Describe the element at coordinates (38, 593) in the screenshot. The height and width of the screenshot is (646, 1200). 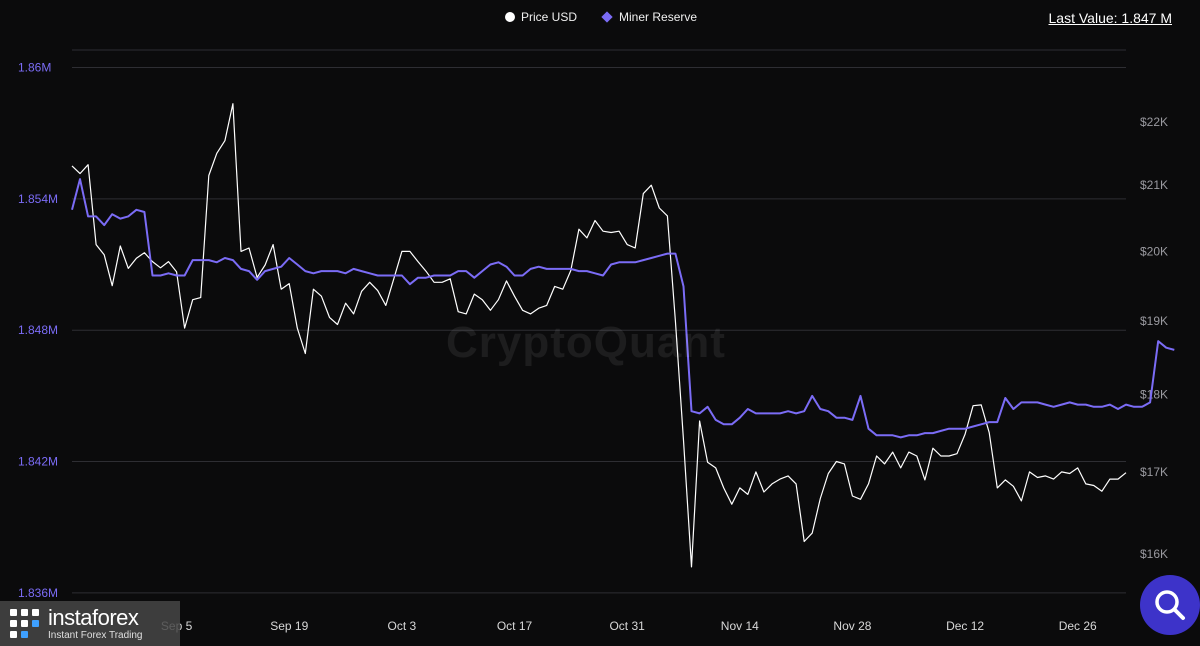
I see `y-left-tick-label: 1.836M` at that location.